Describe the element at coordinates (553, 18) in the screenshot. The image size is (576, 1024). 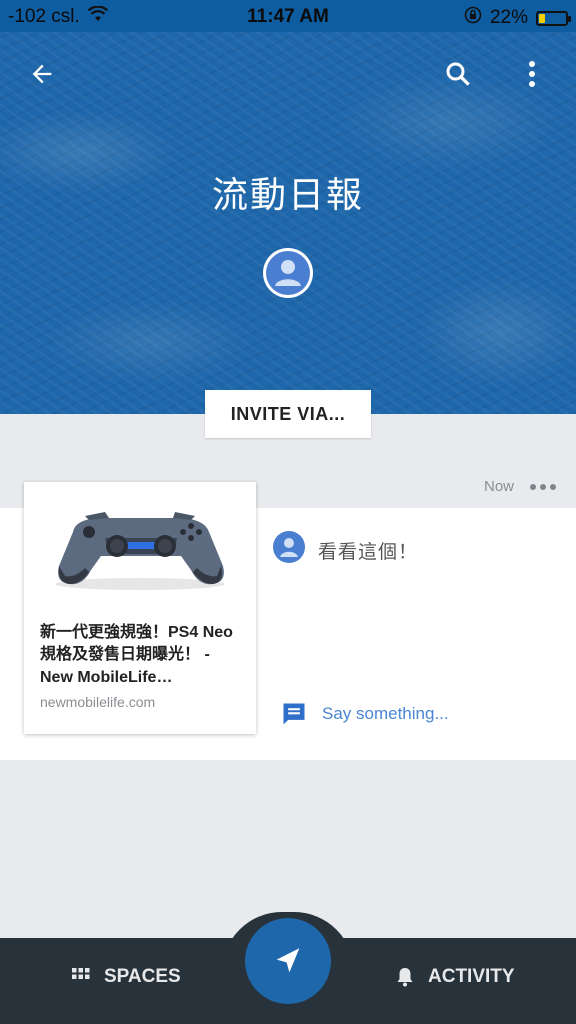
I see `battery-icon` at that location.